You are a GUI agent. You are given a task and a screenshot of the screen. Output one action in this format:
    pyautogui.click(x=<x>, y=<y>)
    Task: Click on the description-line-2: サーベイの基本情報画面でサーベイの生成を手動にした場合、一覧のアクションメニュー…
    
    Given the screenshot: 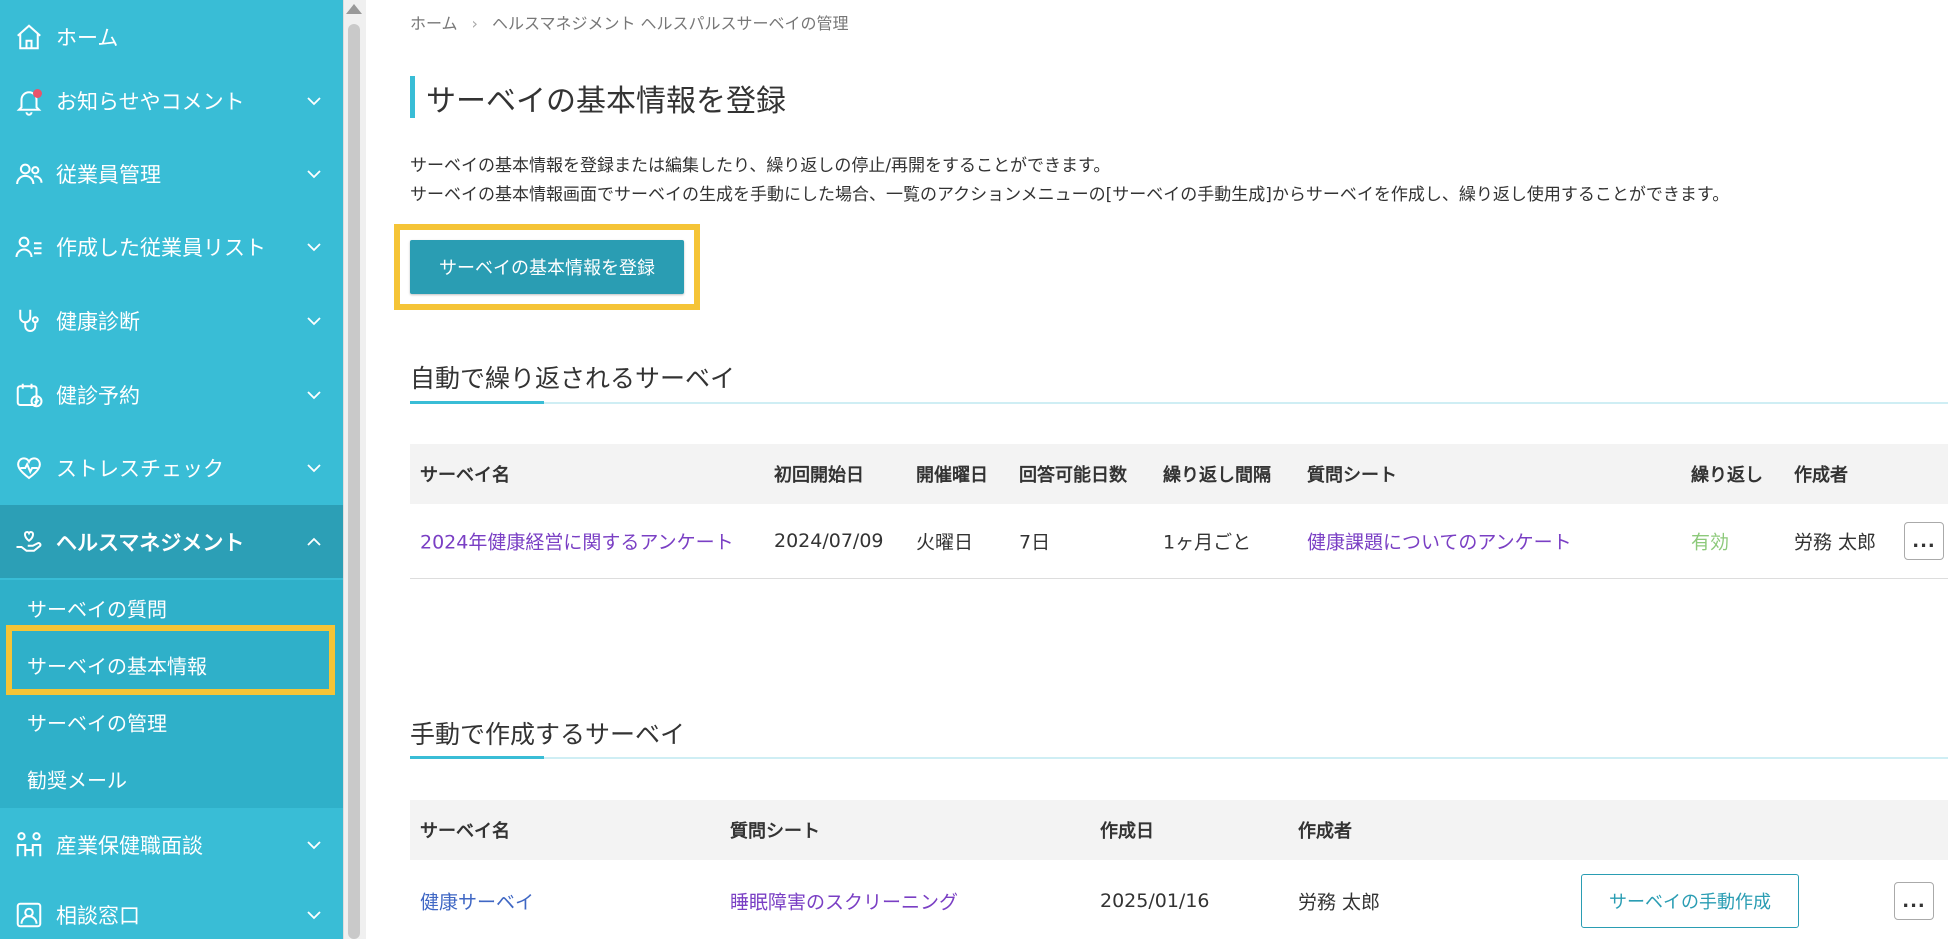 What is the action you would take?
    pyautogui.click(x=1070, y=195)
    